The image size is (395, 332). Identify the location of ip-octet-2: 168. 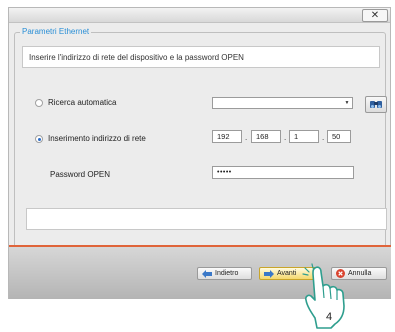
(266, 136).